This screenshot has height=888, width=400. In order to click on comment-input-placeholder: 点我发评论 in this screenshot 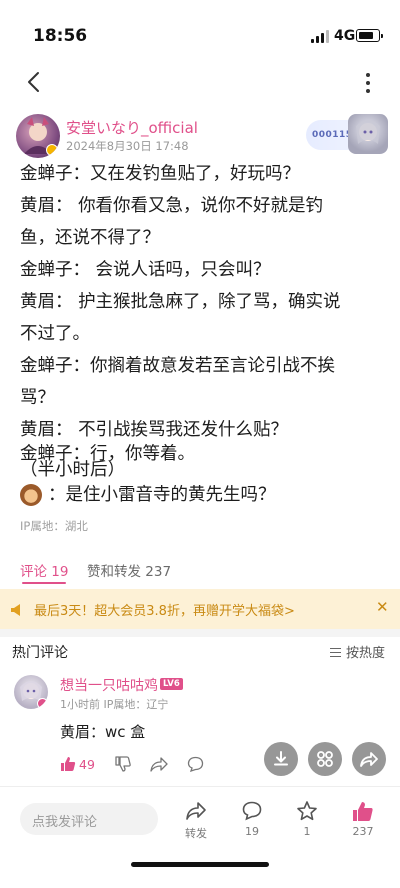, I will do `click(65, 822)`.